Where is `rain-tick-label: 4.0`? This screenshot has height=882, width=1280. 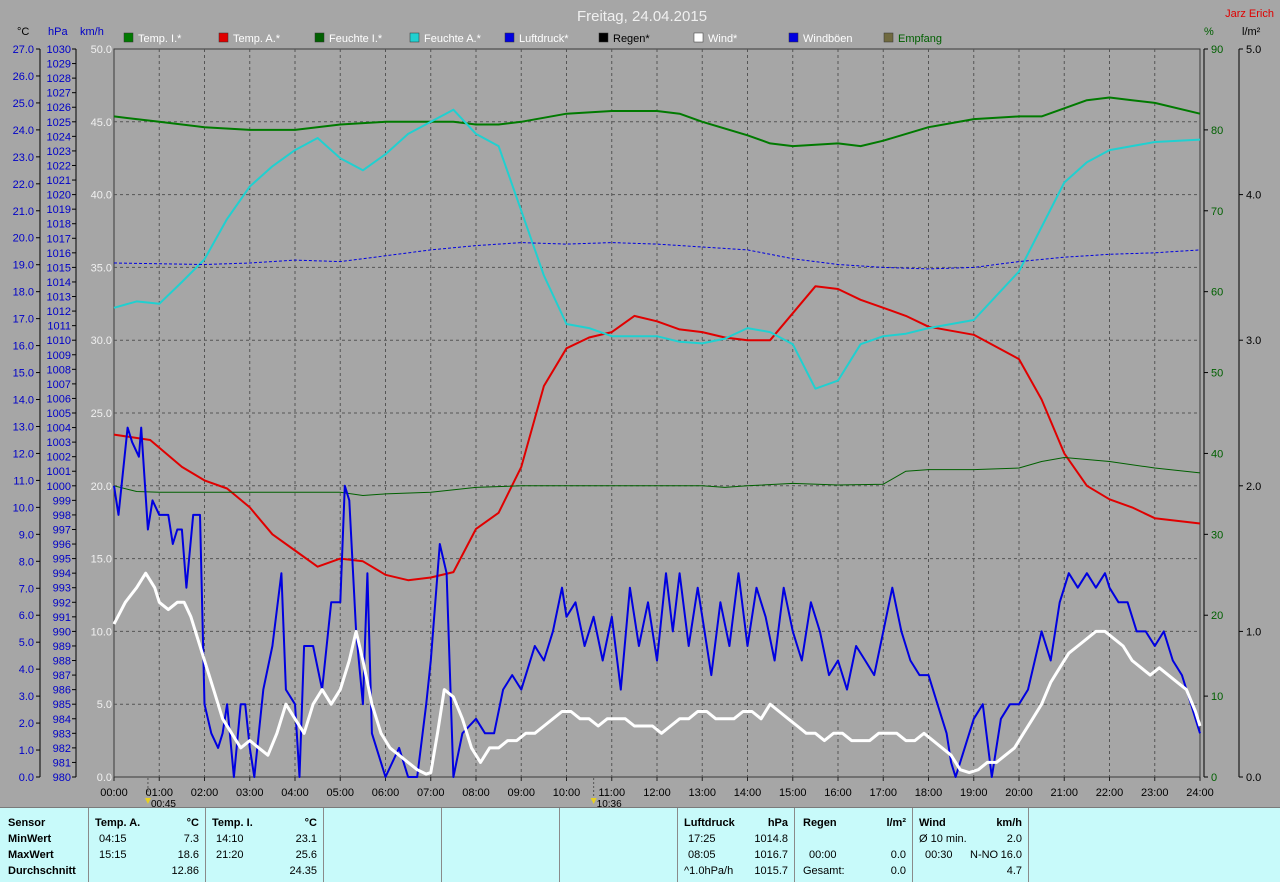 rain-tick-label: 4.0 is located at coordinates (1253, 196).